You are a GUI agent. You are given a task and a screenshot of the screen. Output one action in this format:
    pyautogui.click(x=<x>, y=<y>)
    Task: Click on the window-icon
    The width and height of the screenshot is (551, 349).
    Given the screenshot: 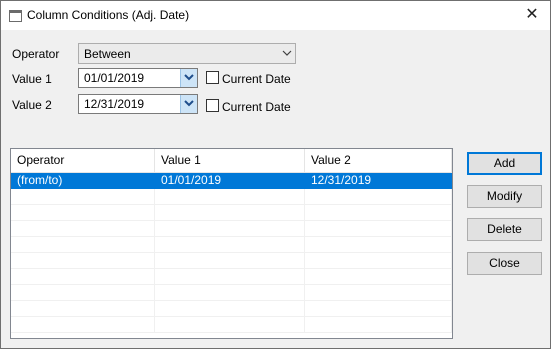 What is the action you would take?
    pyautogui.click(x=15, y=16)
    